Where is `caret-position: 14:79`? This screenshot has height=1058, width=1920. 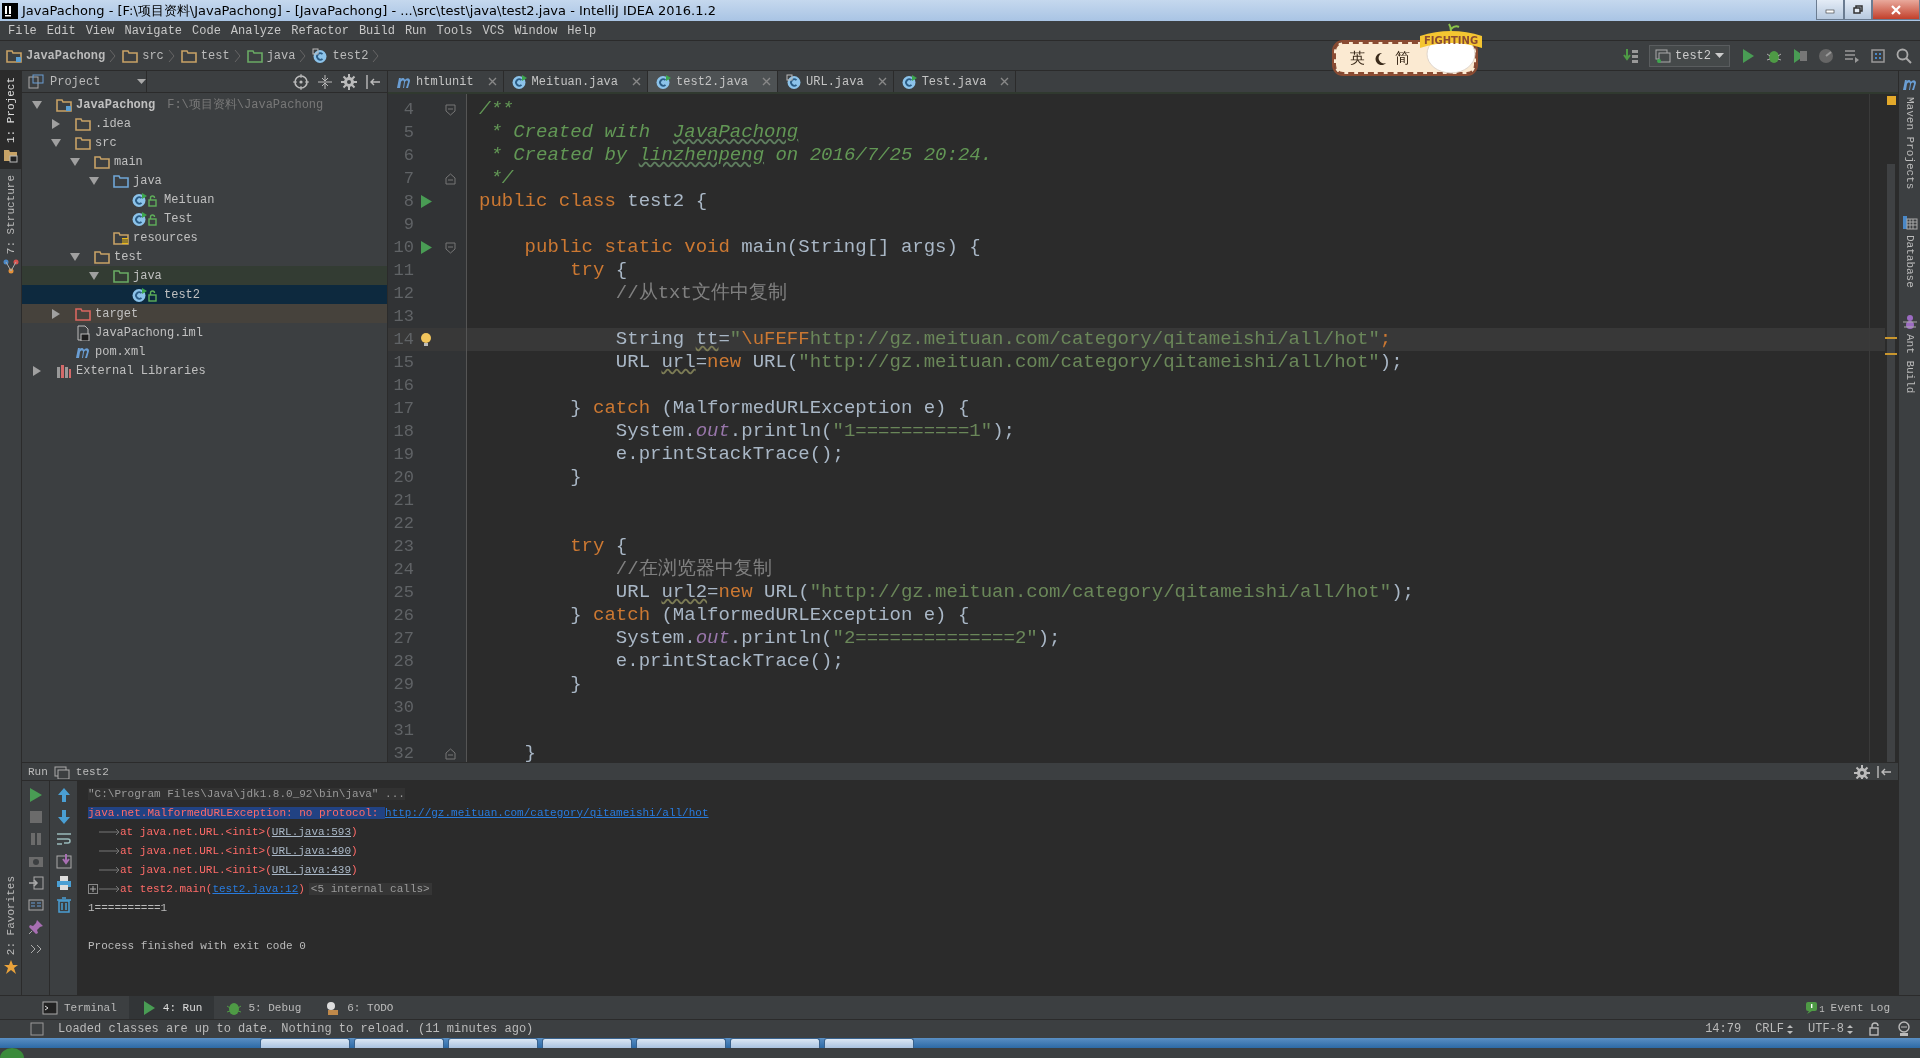 caret-position: 14:79 is located at coordinates (1723, 1029).